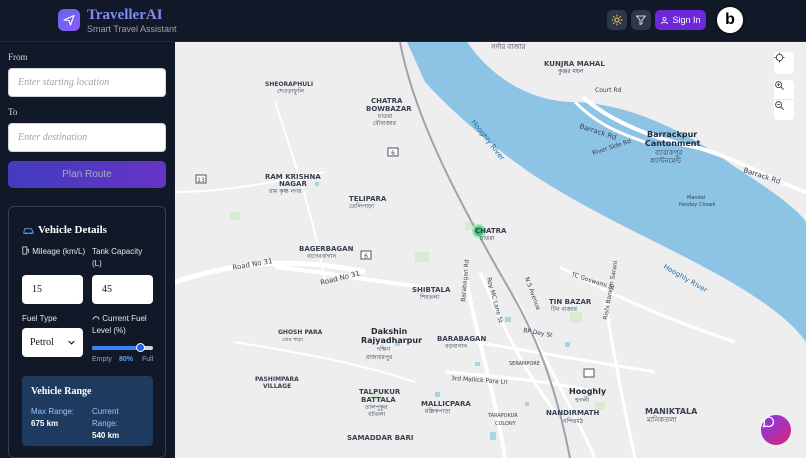 The image size is (806, 458). I want to click on fuel-type-label: Fuel Type, so click(39, 318).